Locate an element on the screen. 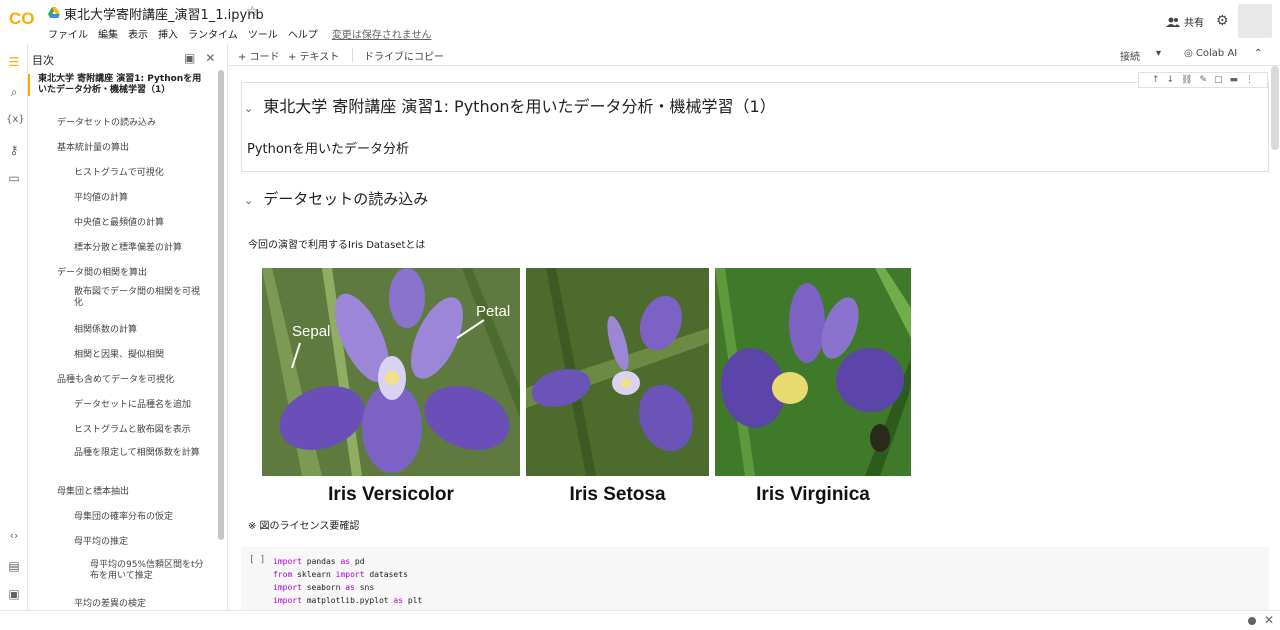 The width and height of the screenshot is (1280, 630). menu-file: ファイル is located at coordinates (68, 33).